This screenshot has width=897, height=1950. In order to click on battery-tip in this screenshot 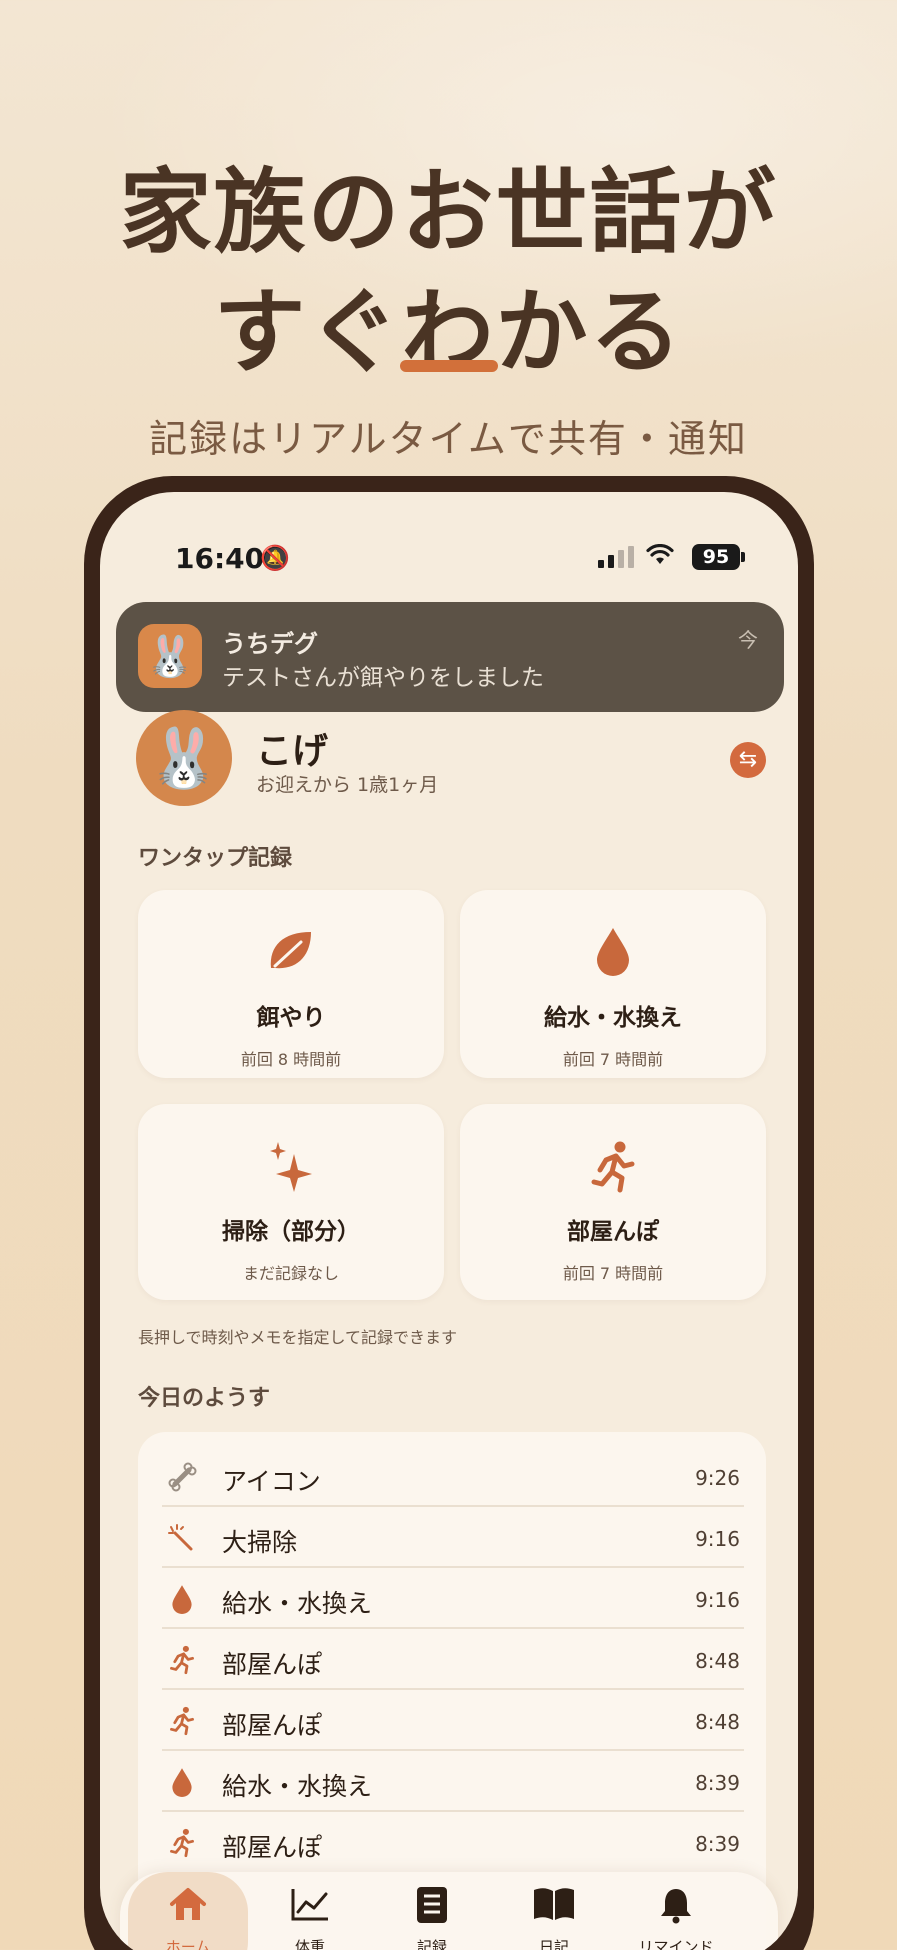, I will do `click(743, 557)`.